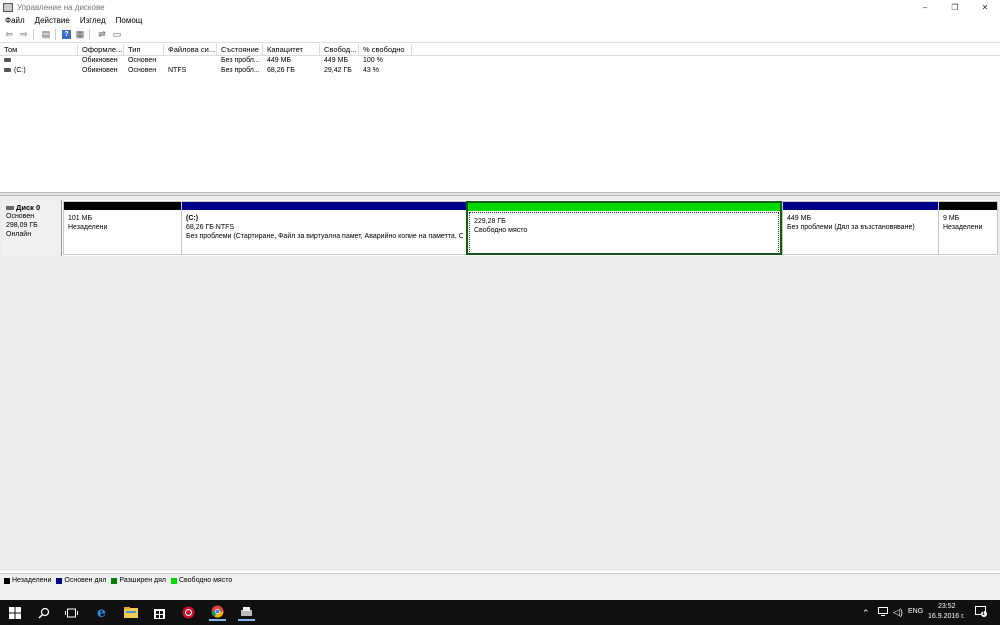  Describe the element at coordinates (14, 612) in the screenshot. I see `start-windows-icon` at that location.